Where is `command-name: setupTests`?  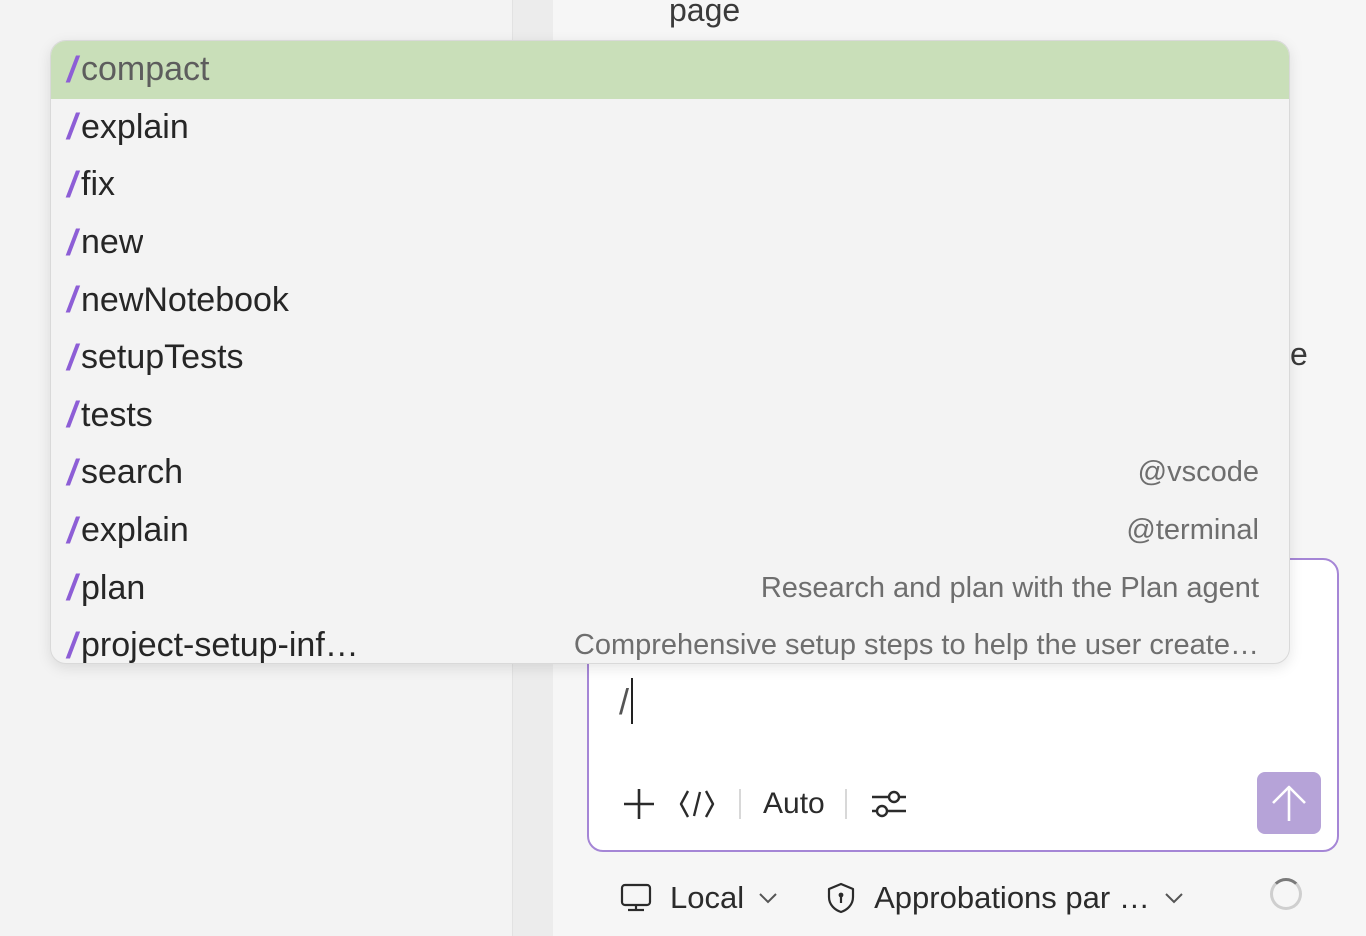 command-name: setupTests is located at coordinates (162, 357).